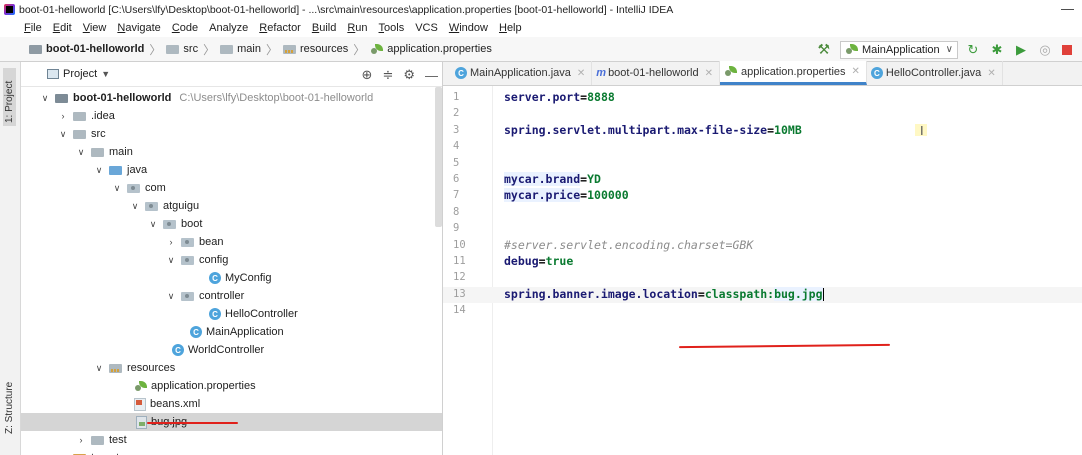  Describe the element at coordinates (935, 73) in the screenshot. I see `tab-hellocontroller: C HelloController.java ✕` at that location.